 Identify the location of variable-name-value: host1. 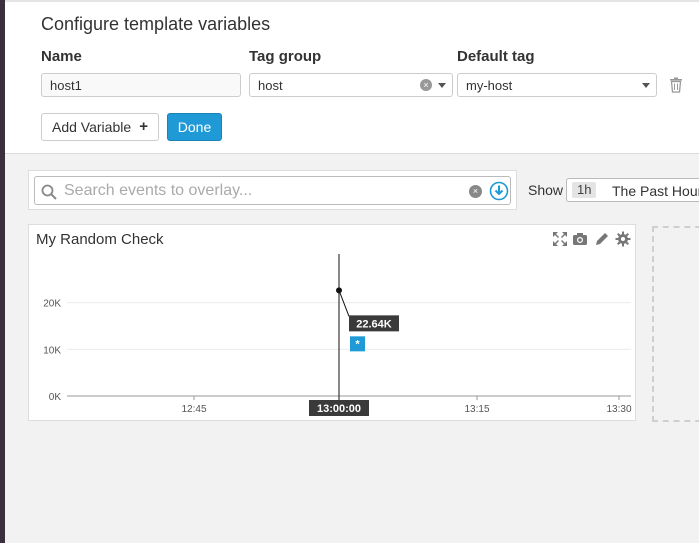
(66, 85).